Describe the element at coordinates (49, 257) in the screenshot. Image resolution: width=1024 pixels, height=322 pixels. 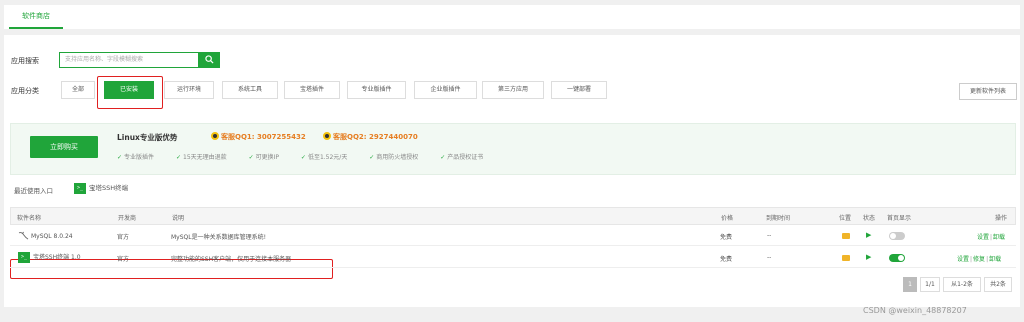
I see `software-name: >_ 宝塔SSH终端 1.0` at that location.